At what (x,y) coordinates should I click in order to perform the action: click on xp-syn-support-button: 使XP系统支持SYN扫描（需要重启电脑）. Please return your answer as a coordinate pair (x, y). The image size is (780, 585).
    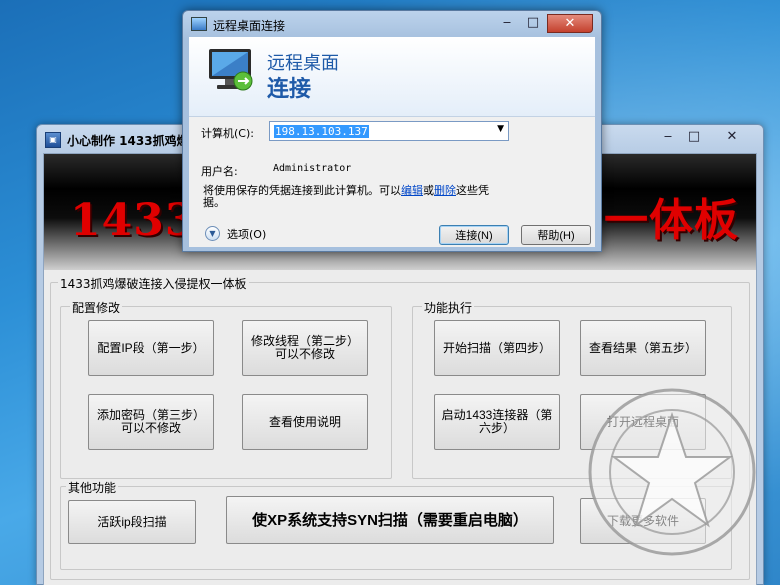
    Looking at the image, I should click on (390, 520).